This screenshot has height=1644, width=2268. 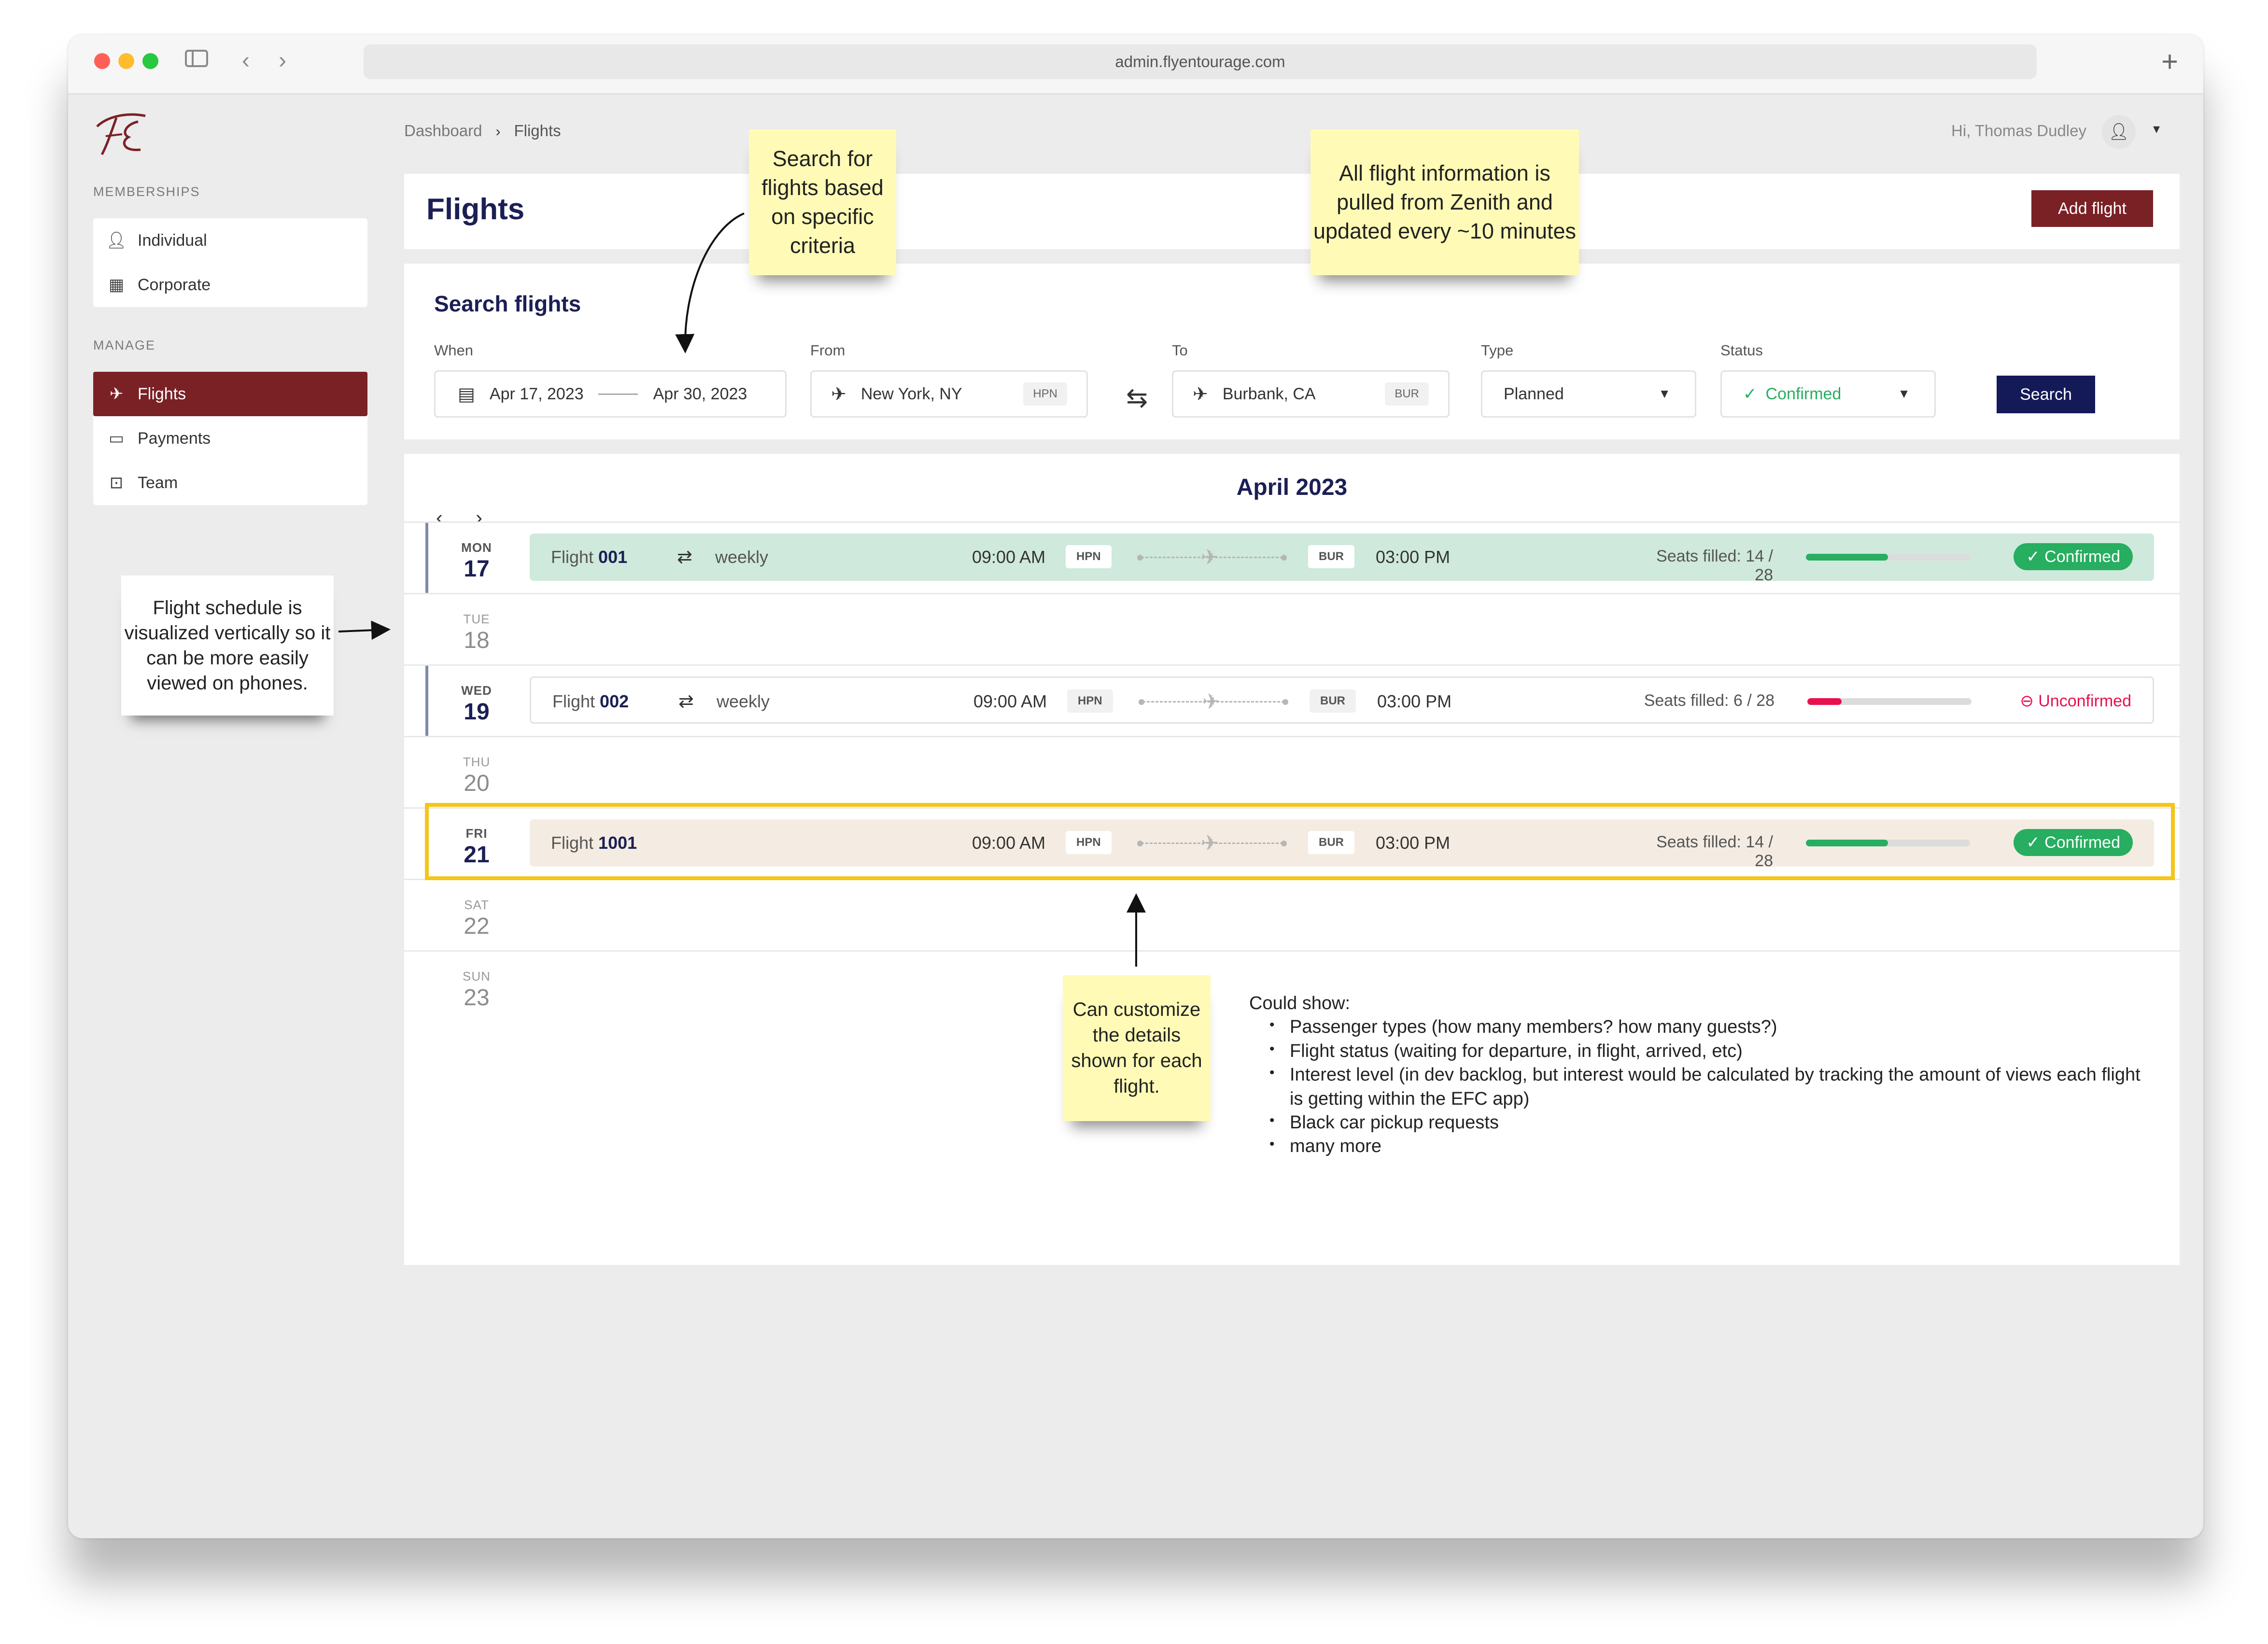 I want to click on arrow-search, so click(x=710, y=282).